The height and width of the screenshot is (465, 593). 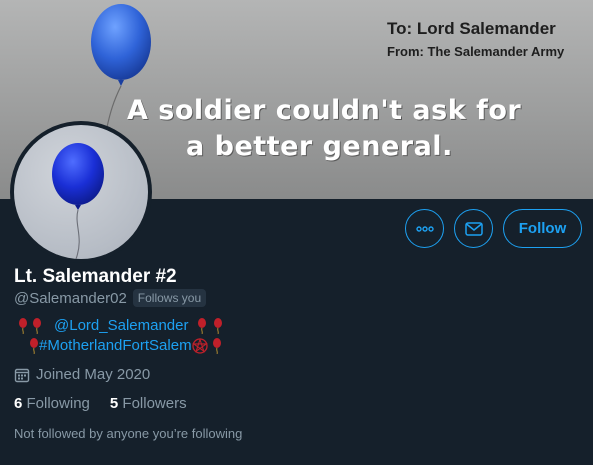 I want to click on handle: @Salemander02, so click(x=70, y=298).